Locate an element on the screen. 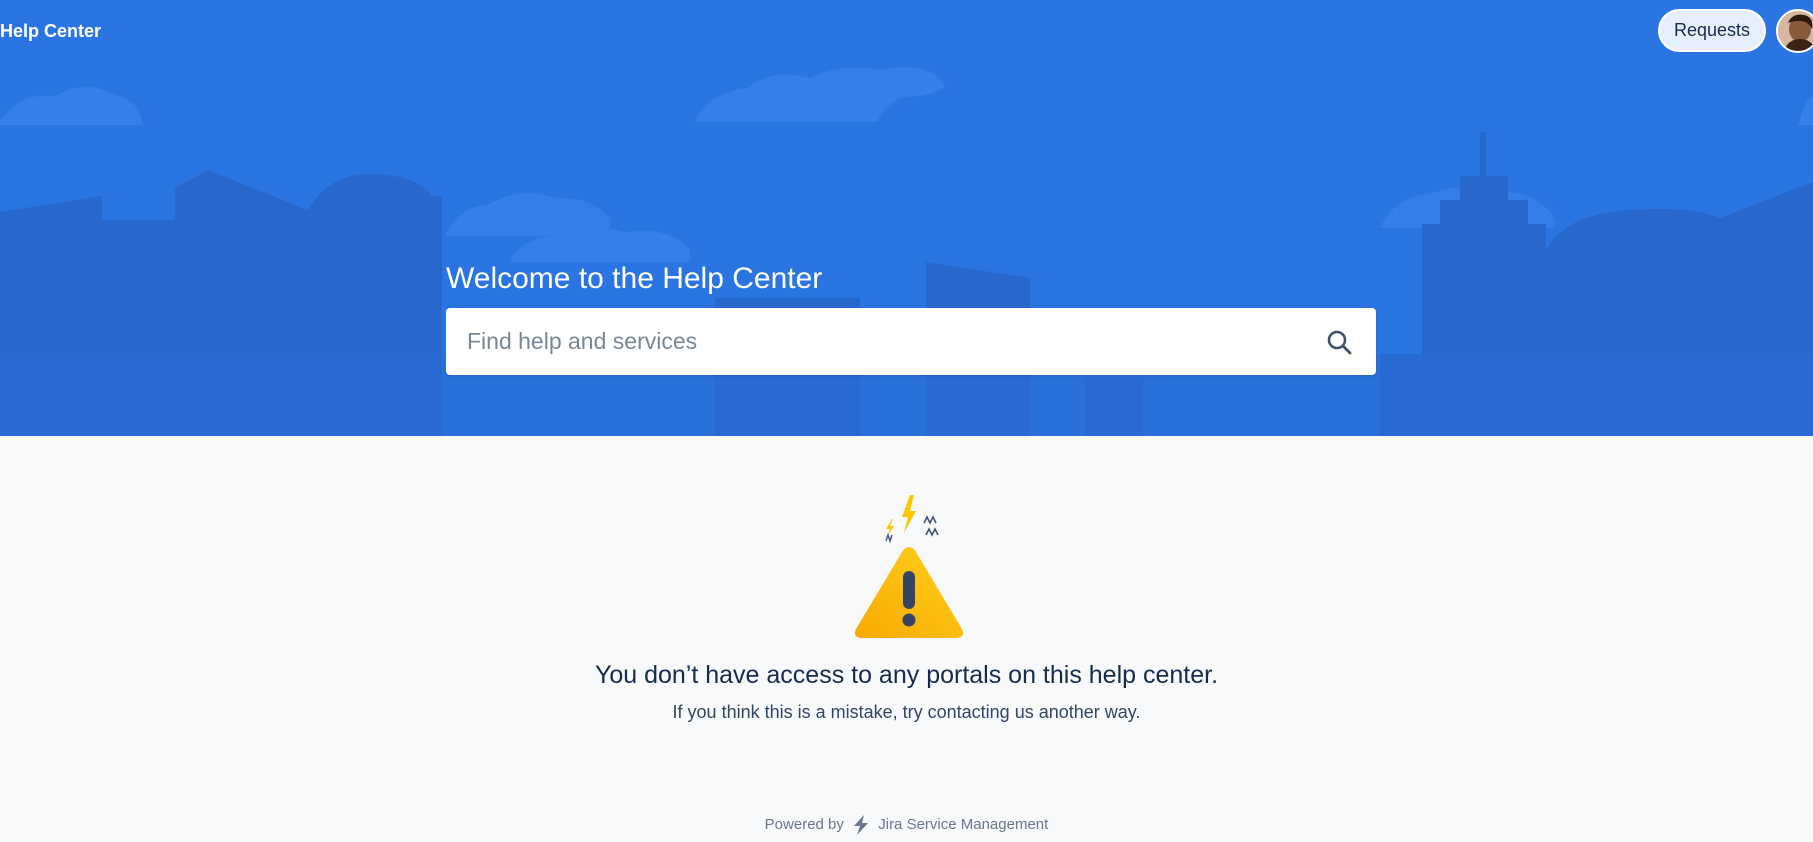  search-box is located at coordinates (911, 341).